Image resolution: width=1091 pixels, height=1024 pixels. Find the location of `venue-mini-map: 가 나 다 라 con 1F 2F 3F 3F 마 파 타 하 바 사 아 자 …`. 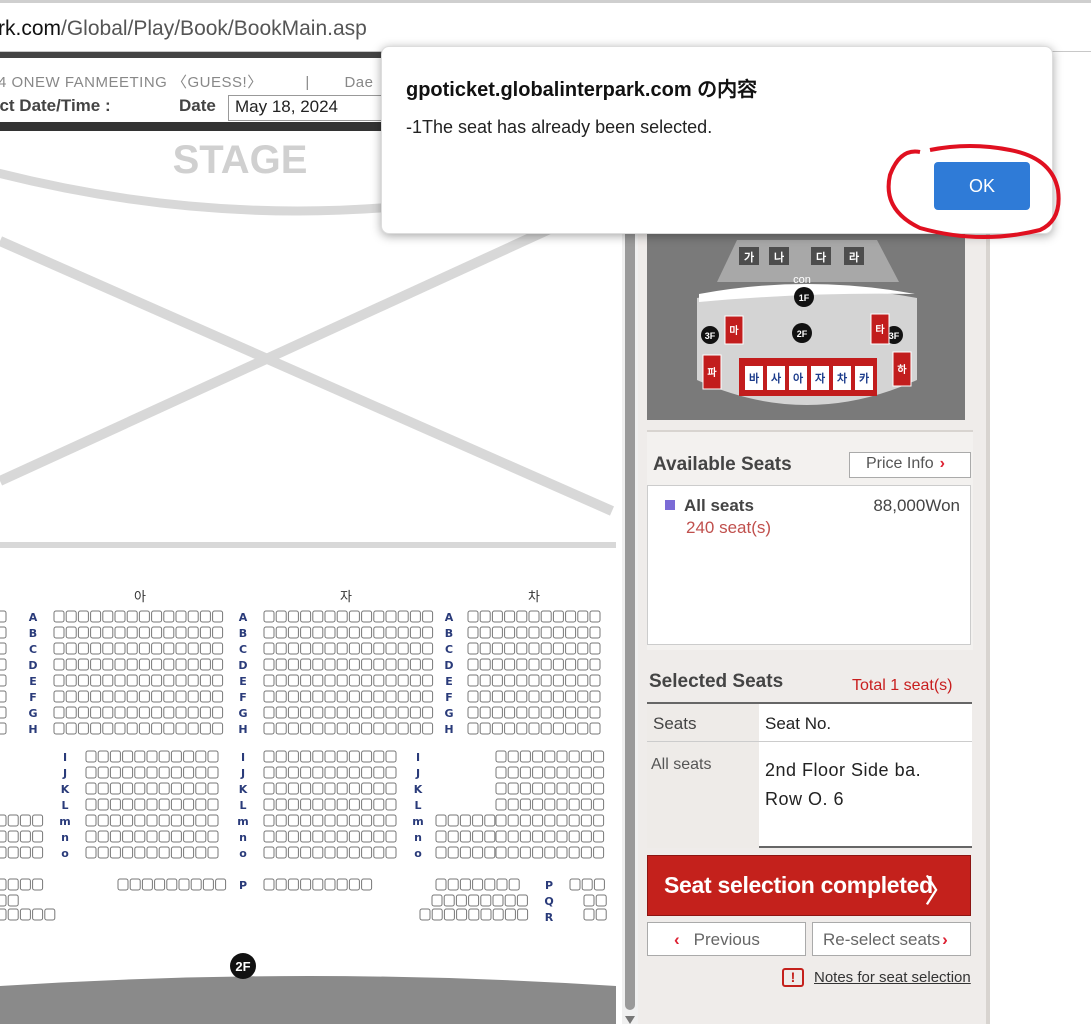

venue-mini-map: 가 나 다 라 con 1F 2F 3F 3F 마 파 타 하 바 사 아 자 … is located at coordinates (806, 325).